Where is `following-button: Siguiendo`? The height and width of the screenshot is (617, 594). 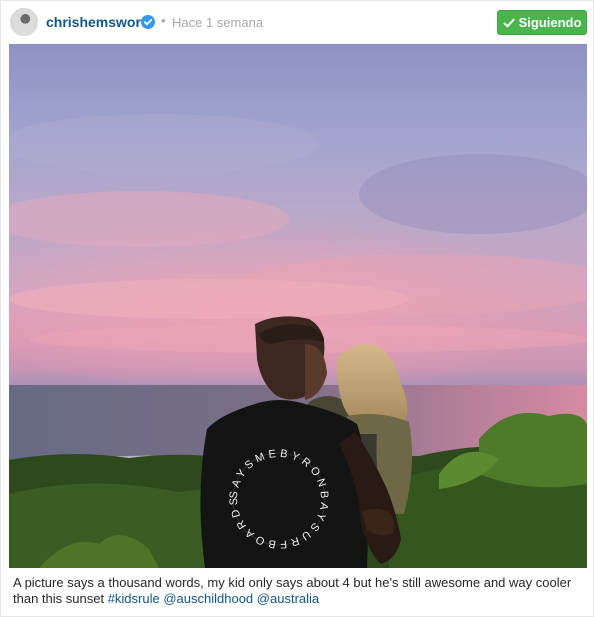 following-button: Siguiendo is located at coordinates (542, 22).